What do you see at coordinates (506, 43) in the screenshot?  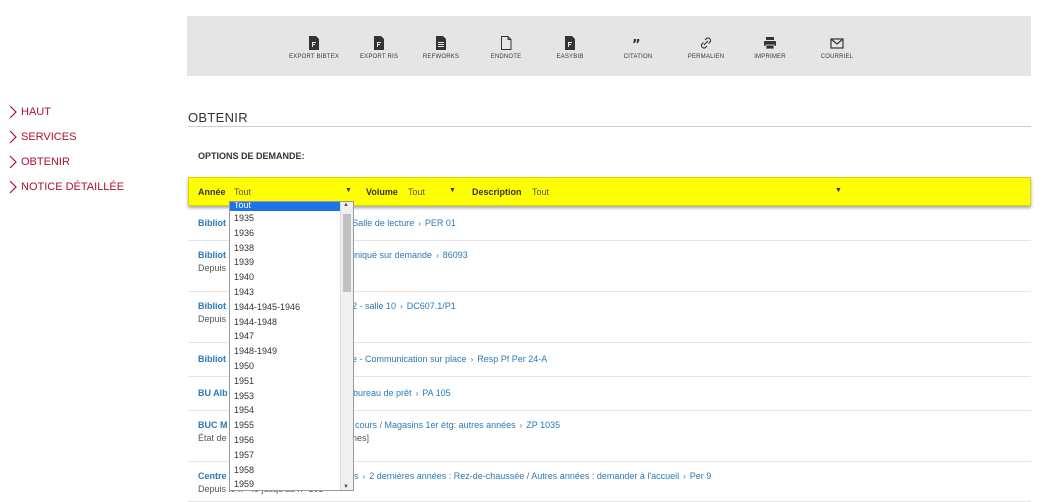 I see `file-outline-icon` at bounding box center [506, 43].